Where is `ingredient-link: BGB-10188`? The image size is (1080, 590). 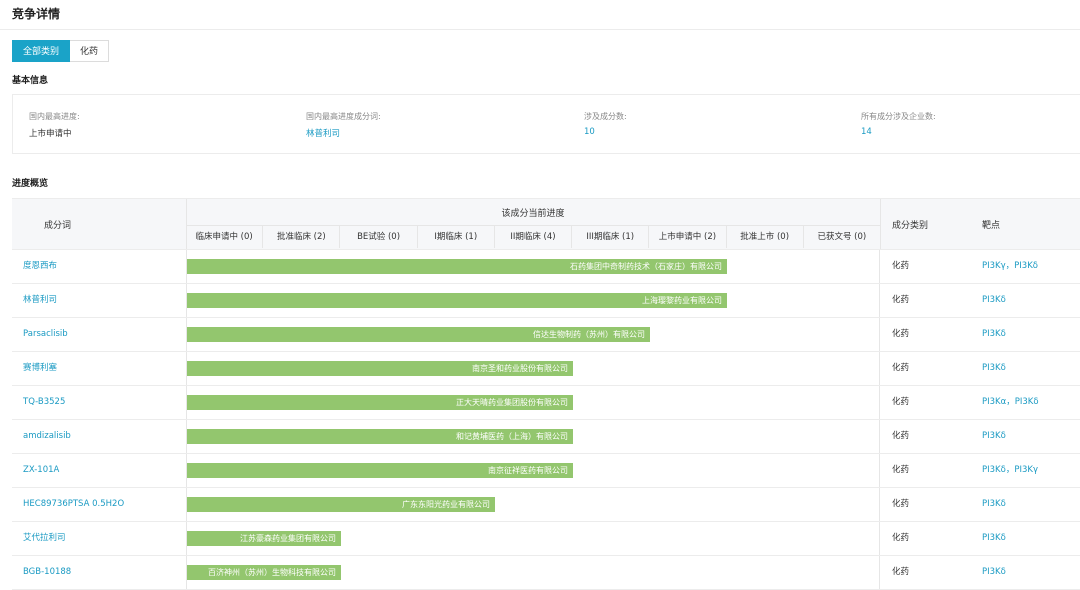 ingredient-link: BGB-10188 is located at coordinates (47, 572).